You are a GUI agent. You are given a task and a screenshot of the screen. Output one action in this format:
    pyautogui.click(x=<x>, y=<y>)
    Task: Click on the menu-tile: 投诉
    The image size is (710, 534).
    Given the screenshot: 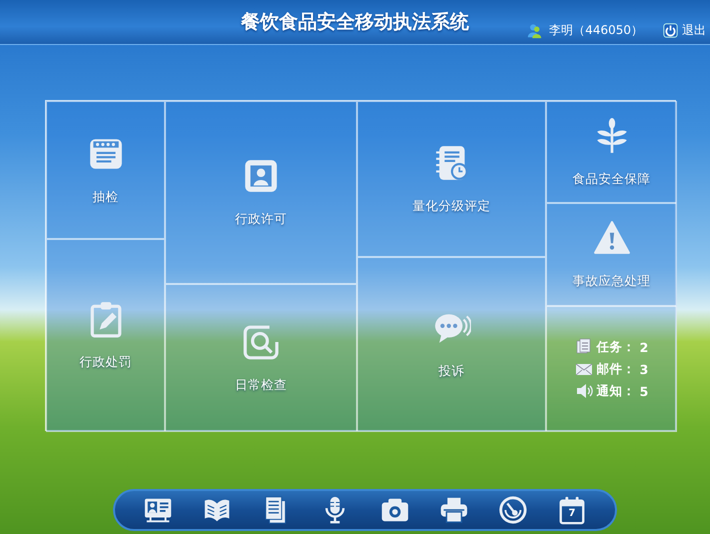 What is the action you would take?
    pyautogui.click(x=451, y=344)
    